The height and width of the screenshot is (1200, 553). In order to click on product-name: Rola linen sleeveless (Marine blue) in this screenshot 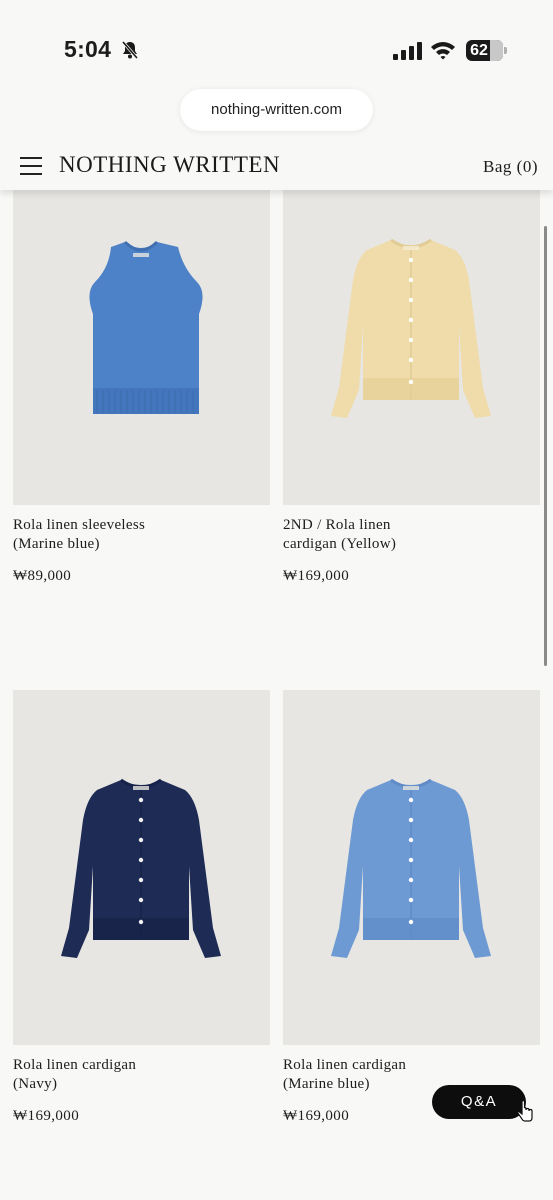, I will do `click(113, 535)`.